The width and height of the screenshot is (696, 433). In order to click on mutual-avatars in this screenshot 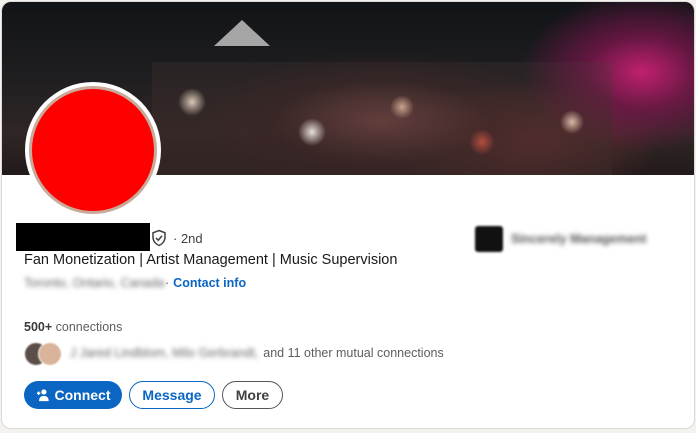, I will do `click(44, 354)`.